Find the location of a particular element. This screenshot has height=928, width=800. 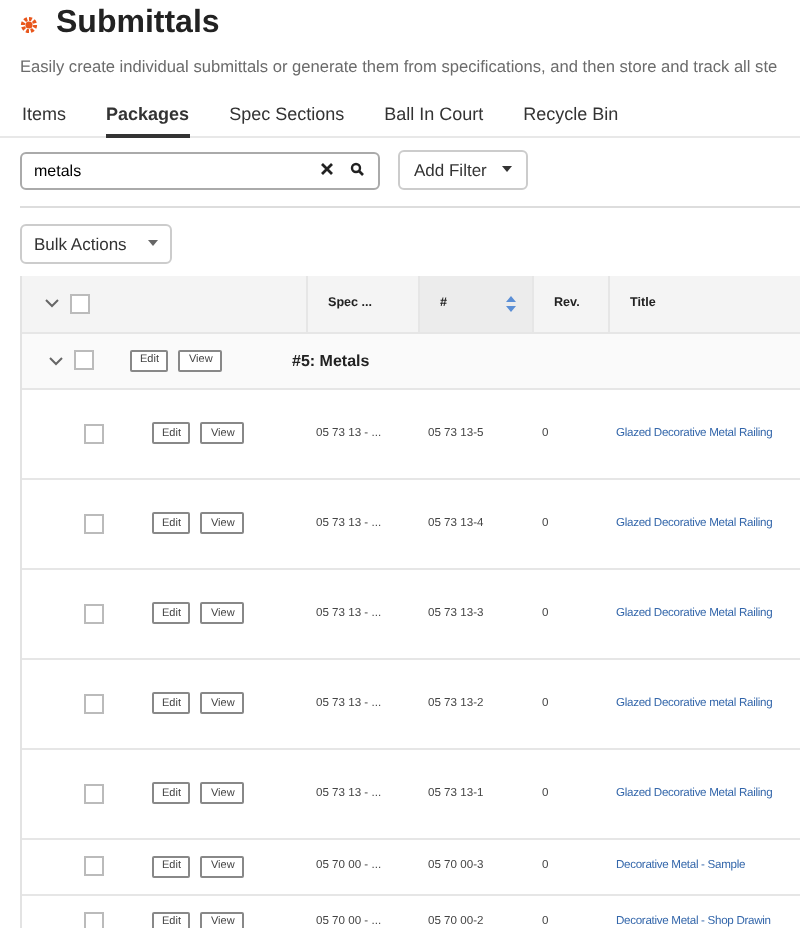

search-icon is located at coordinates (357, 169).